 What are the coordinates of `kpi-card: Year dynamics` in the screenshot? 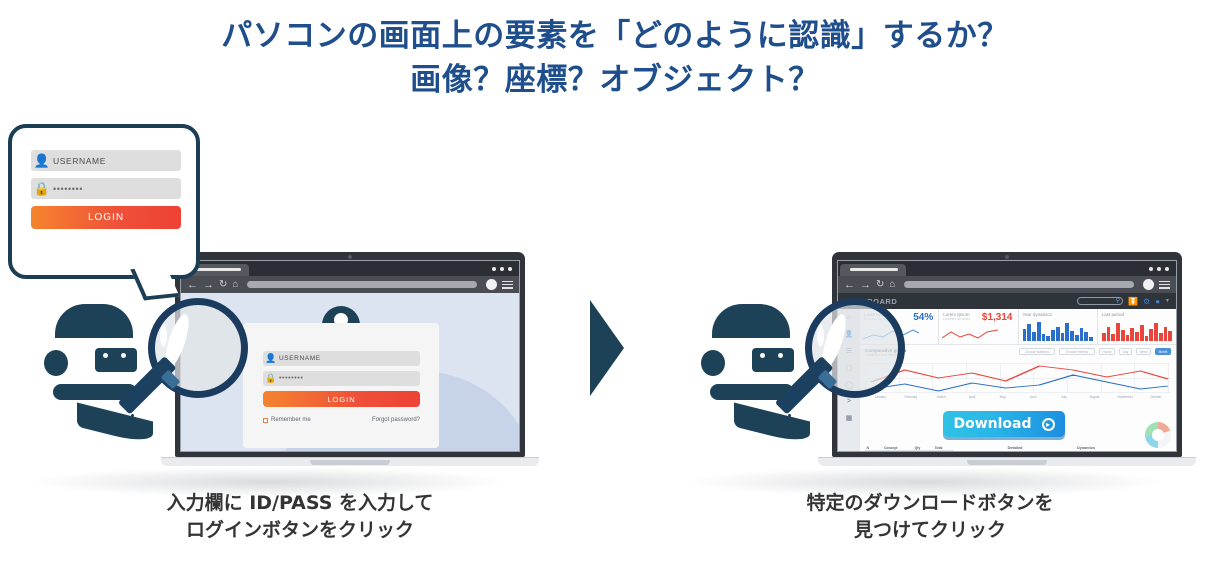 It's located at (1058, 326).